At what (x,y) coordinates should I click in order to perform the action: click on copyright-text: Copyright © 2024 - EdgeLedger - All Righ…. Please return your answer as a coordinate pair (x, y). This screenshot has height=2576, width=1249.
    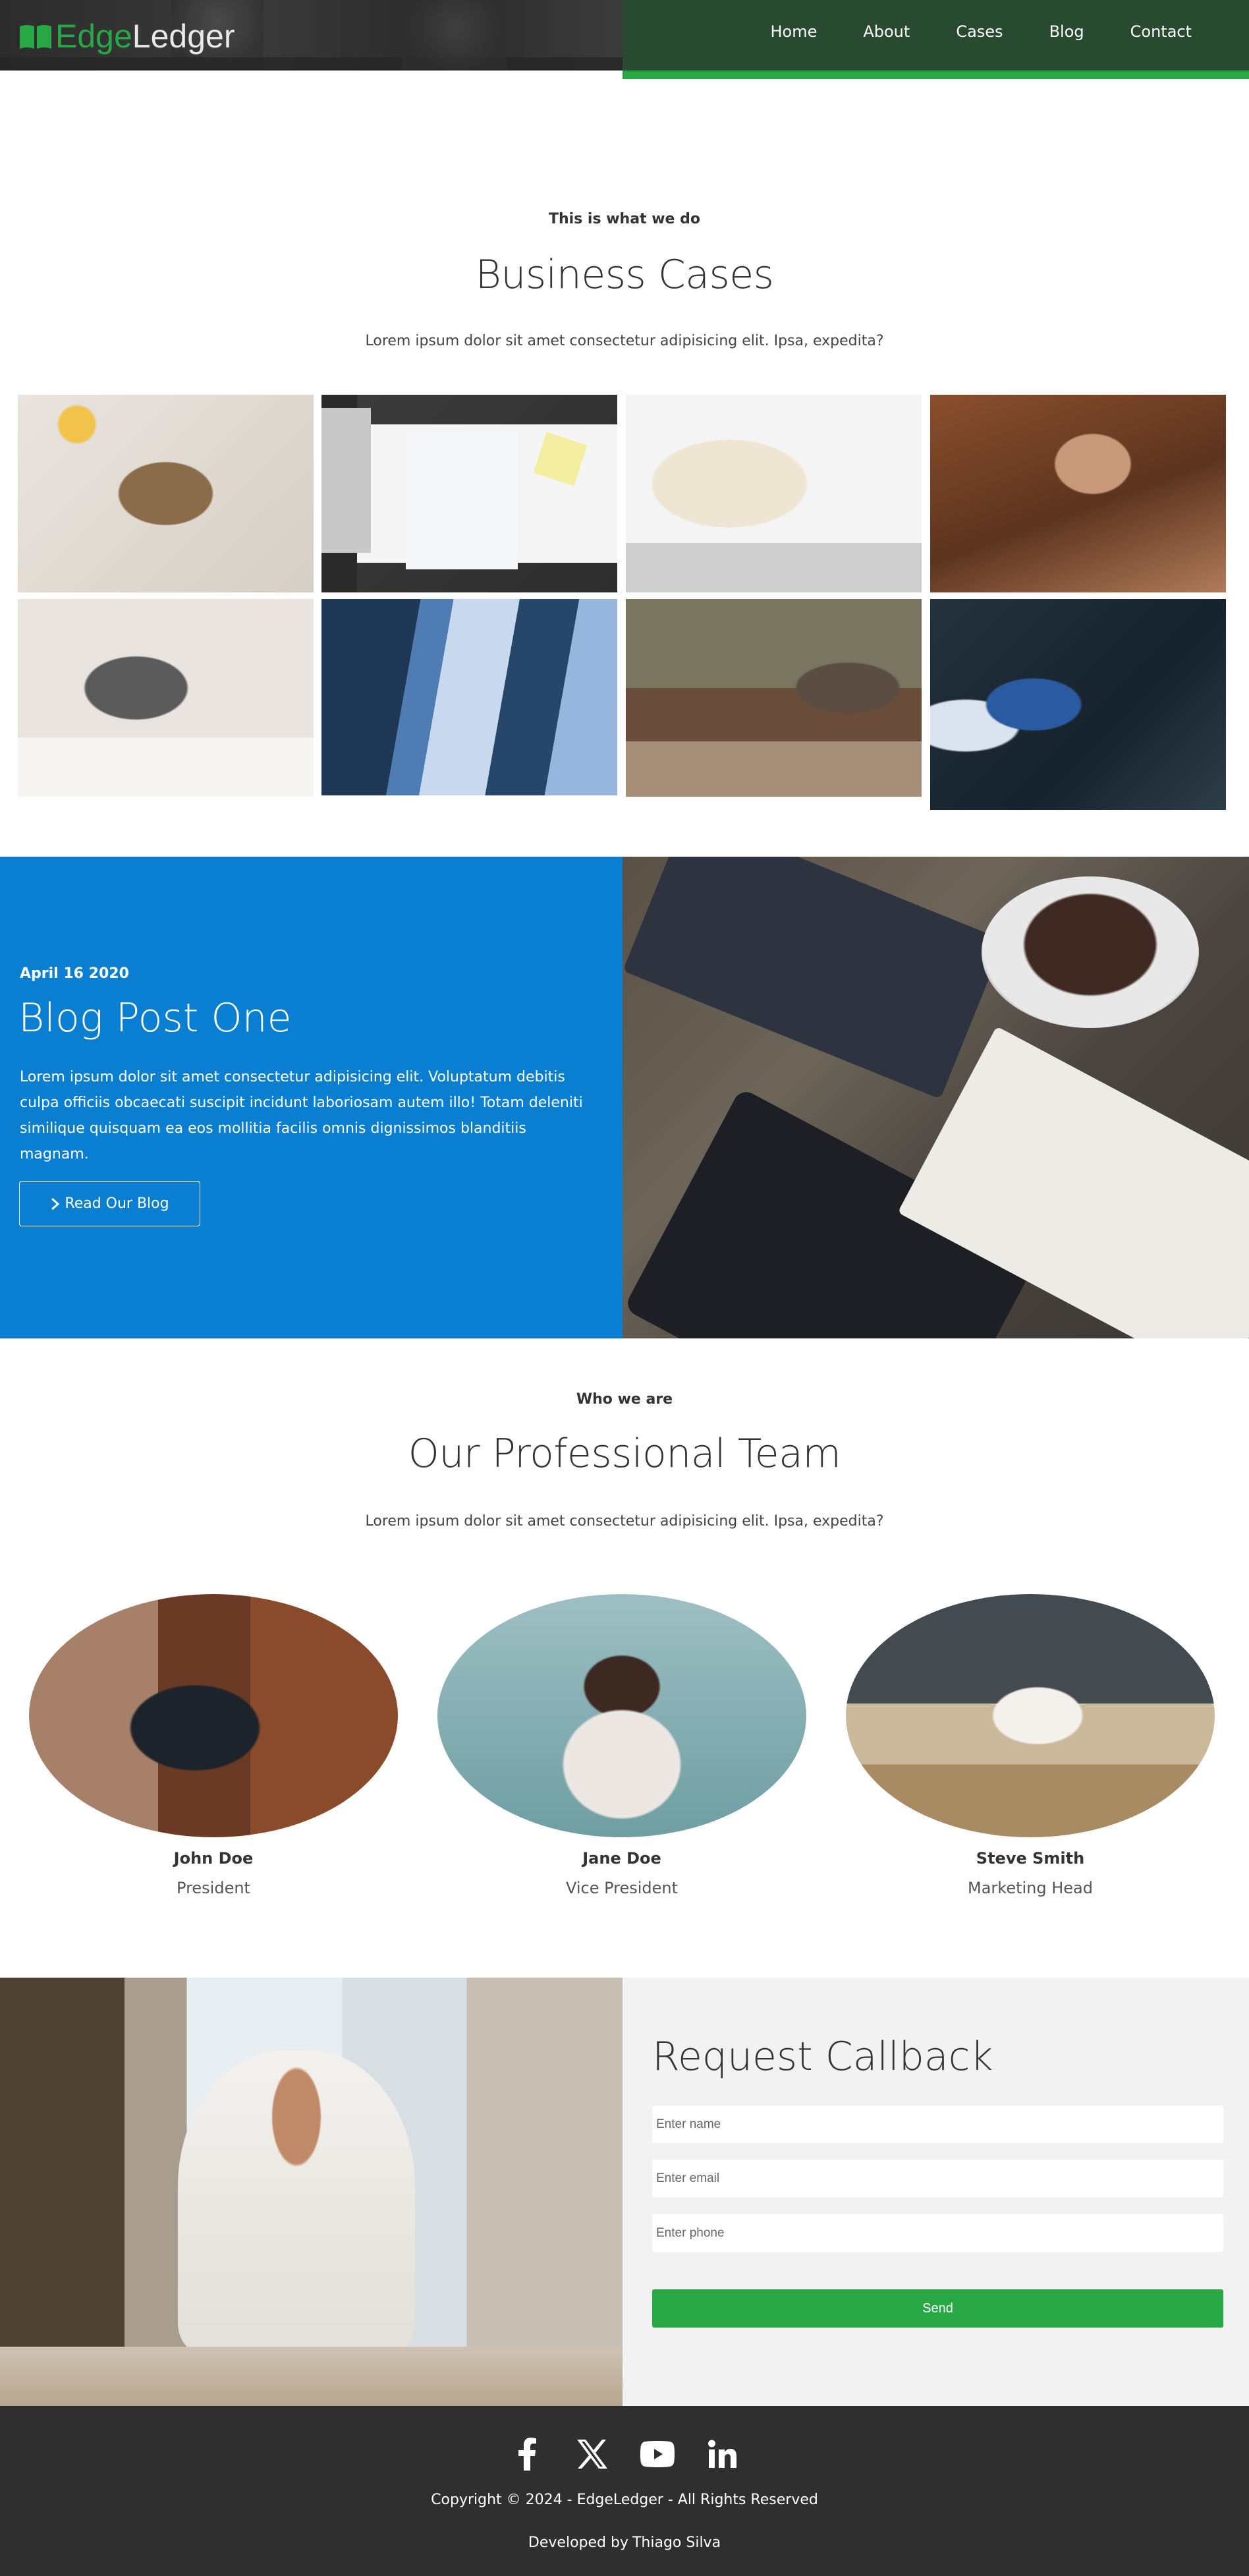
    Looking at the image, I should click on (624, 2500).